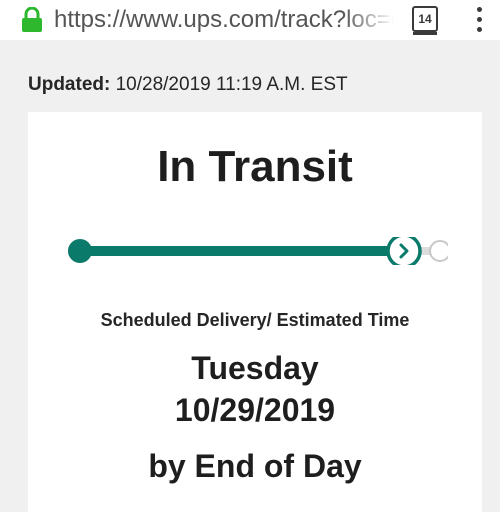 The height and width of the screenshot is (512, 500). What do you see at coordinates (255, 166) in the screenshot?
I see `status-title: In Transit` at bounding box center [255, 166].